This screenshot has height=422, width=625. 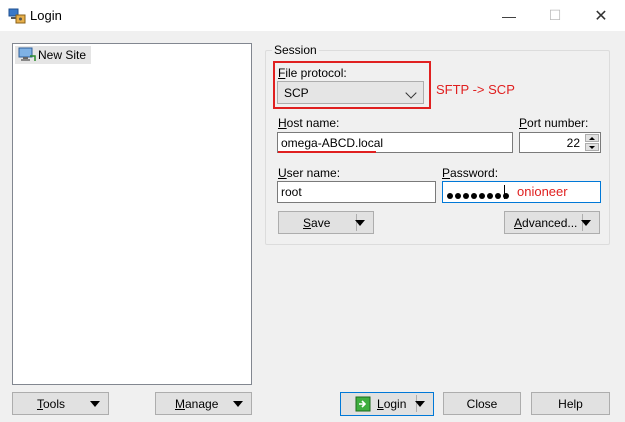 What do you see at coordinates (51, 403) in the screenshot?
I see `tools-button-label: Tools` at bounding box center [51, 403].